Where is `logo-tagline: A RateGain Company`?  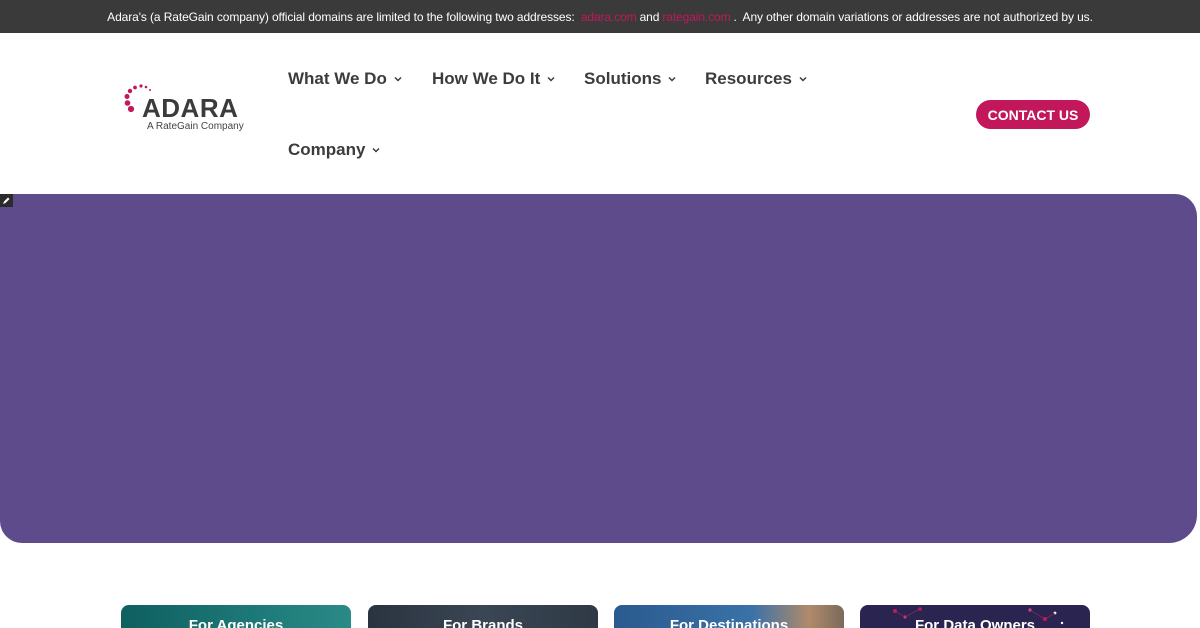 logo-tagline: A RateGain Company is located at coordinates (195, 126).